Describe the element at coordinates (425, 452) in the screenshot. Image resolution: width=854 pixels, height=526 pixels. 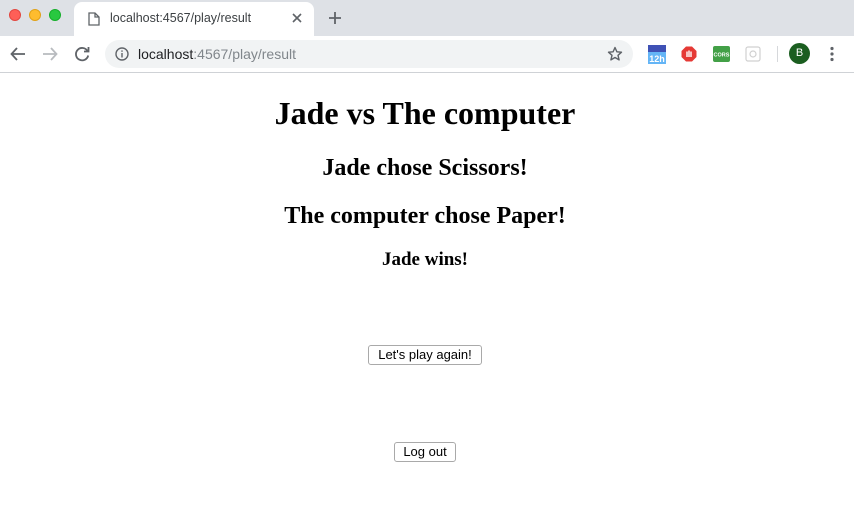
I see `logout-button: Log out` at that location.